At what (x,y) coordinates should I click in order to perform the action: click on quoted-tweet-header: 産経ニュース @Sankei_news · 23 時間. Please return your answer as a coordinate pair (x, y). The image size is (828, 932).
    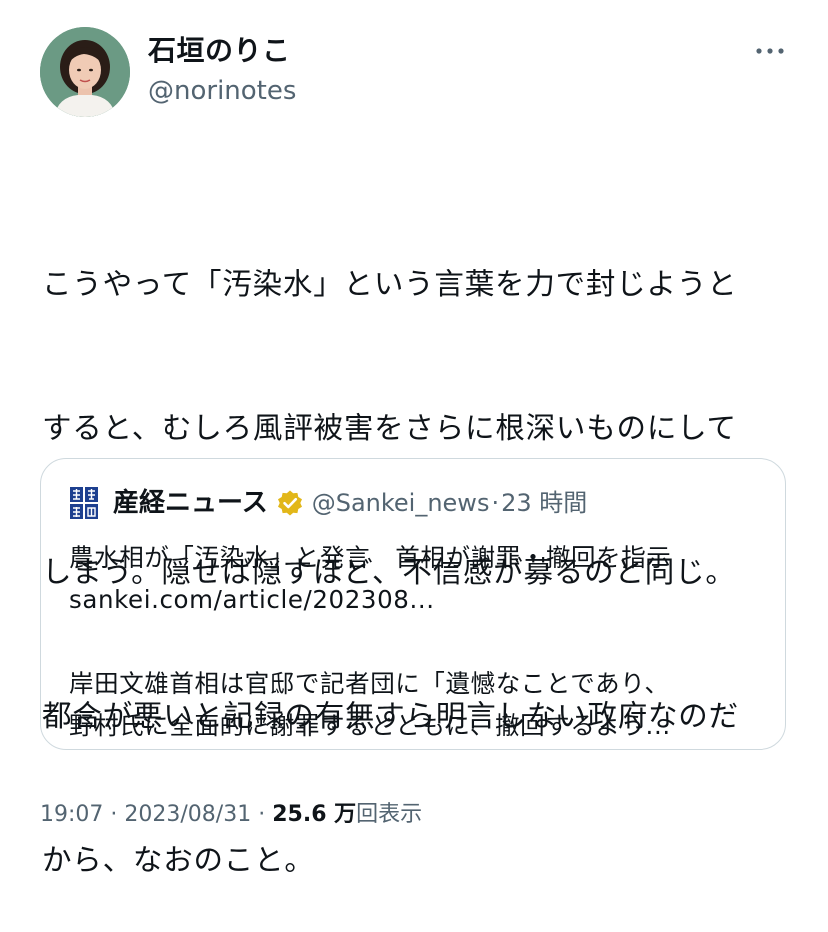
    Looking at the image, I should click on (328, 503).